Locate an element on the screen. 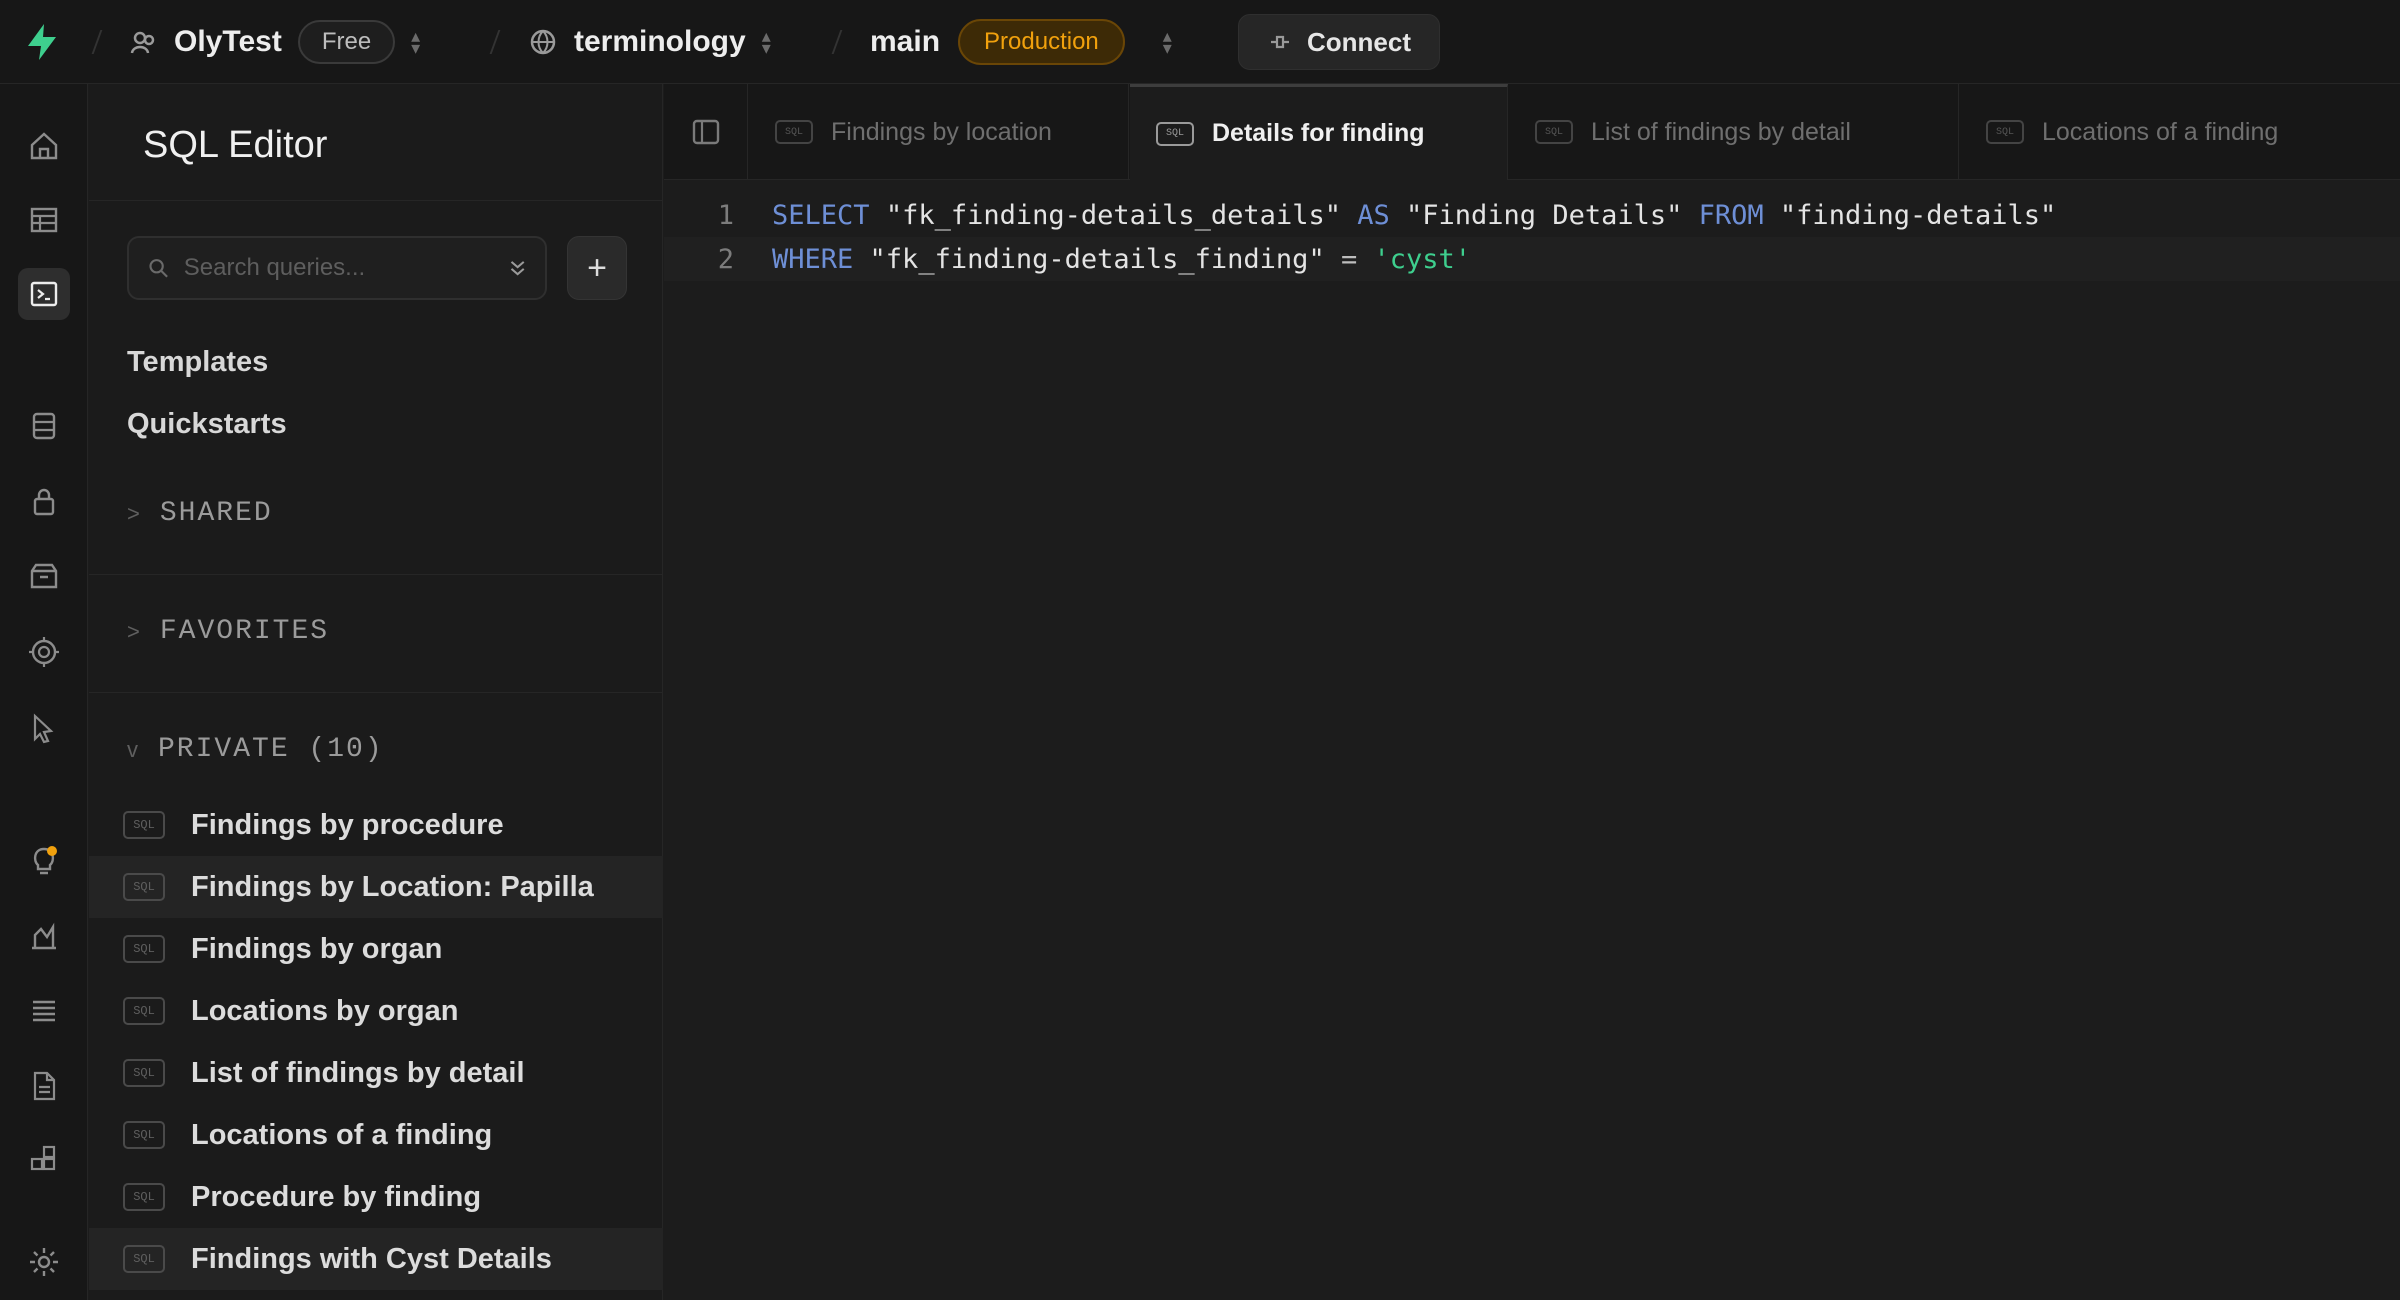  sidebar-title: SQL Editor is located at coordinates (235, 145).